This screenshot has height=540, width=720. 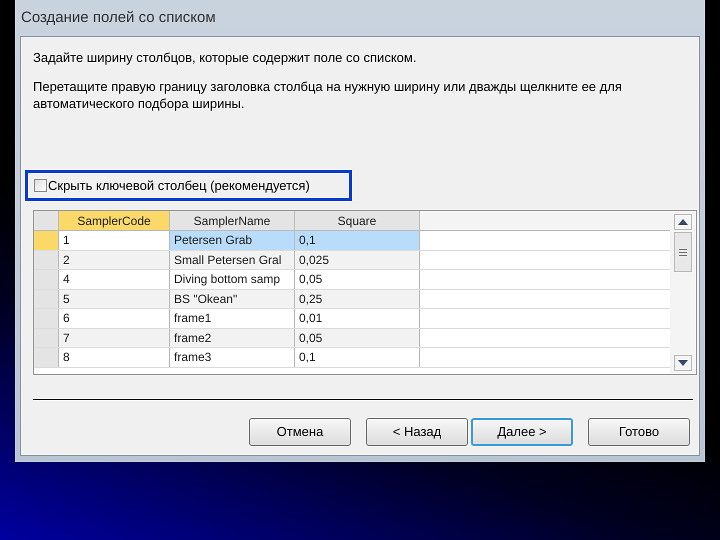 I want to click on scroll-down-icon, so click(x=683, y=363).